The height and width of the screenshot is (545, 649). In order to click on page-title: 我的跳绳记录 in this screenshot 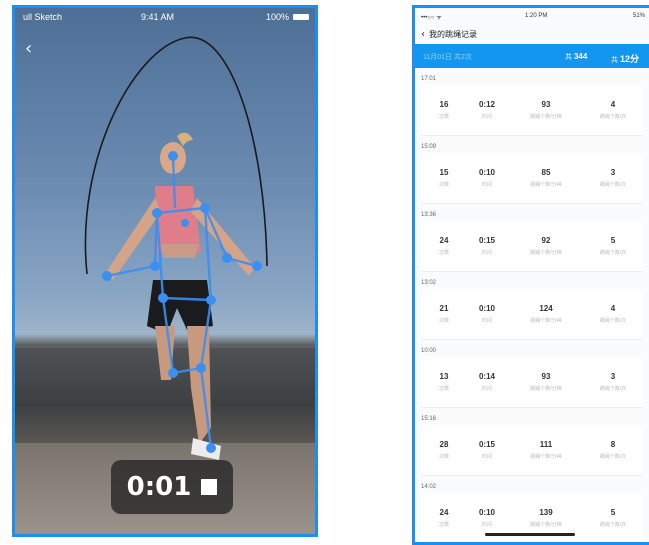, I will do `click(453, 34)`.